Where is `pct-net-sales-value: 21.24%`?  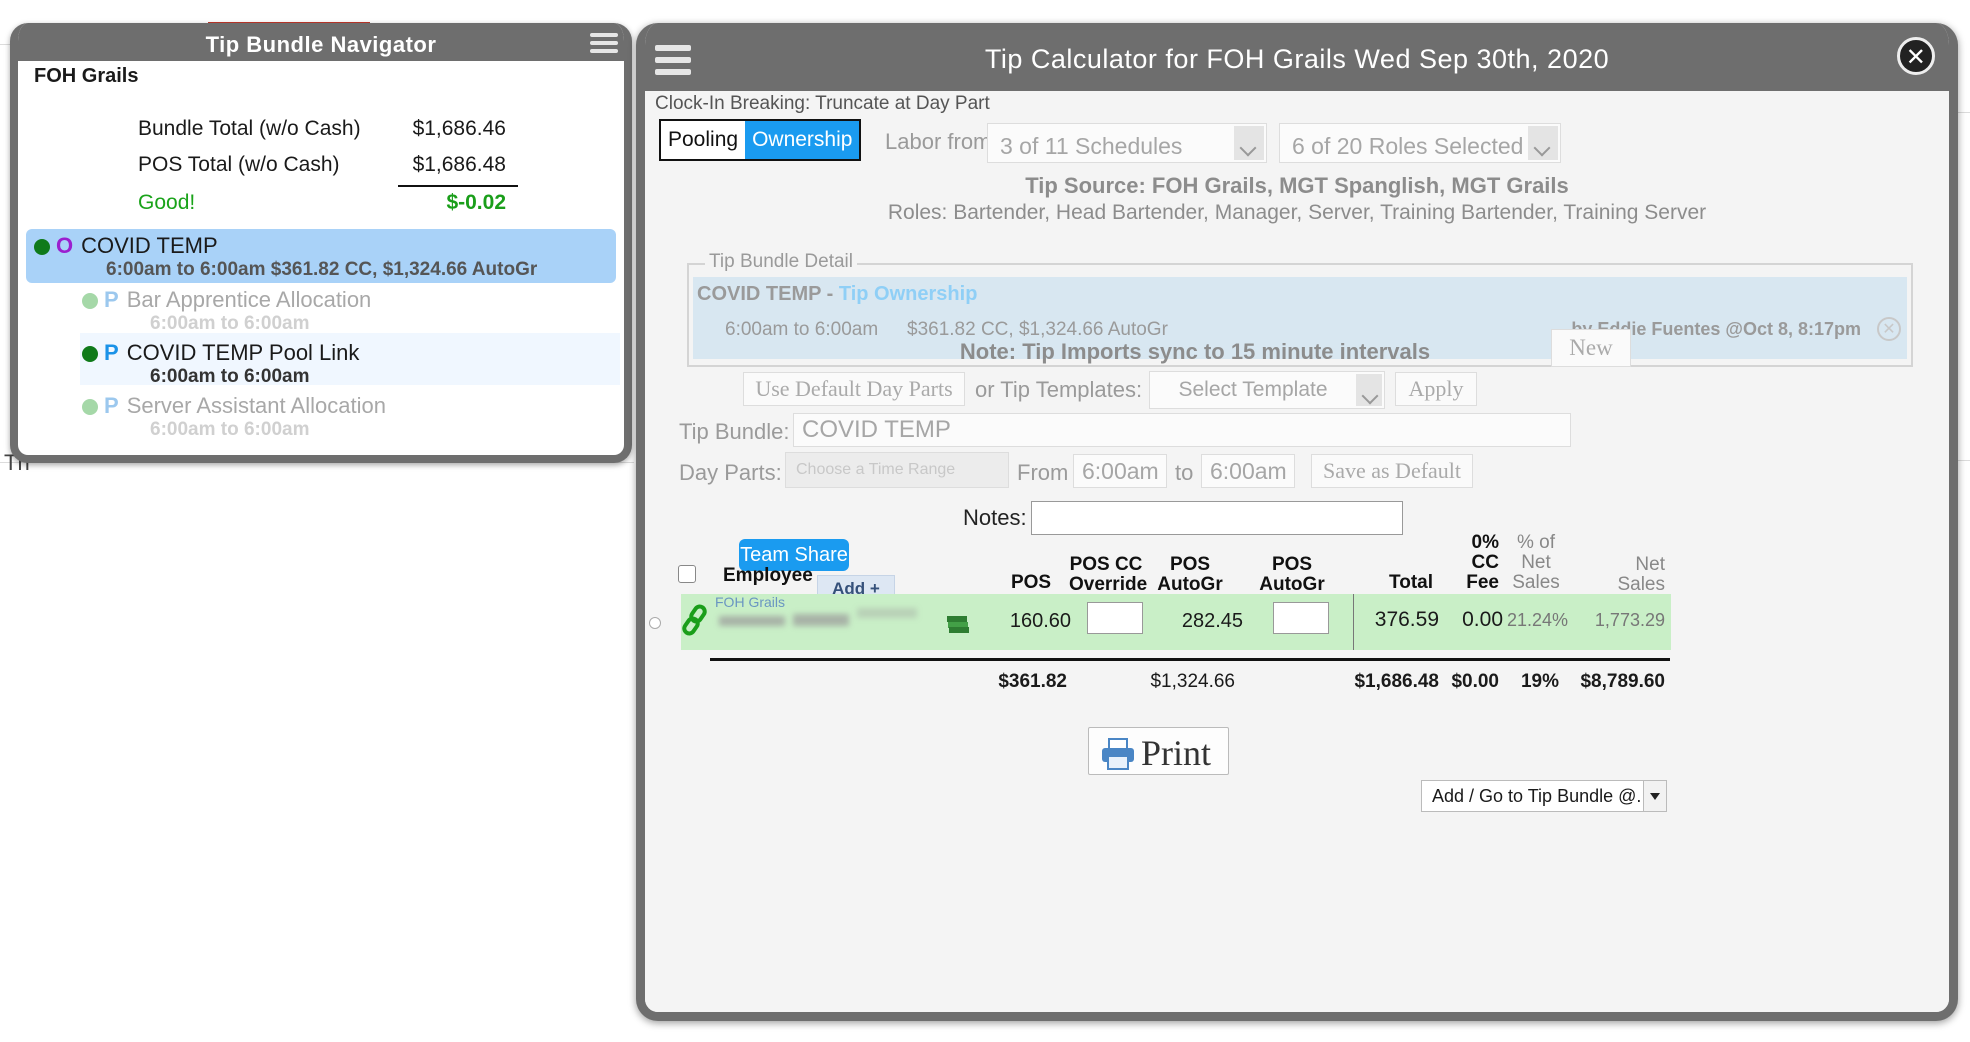 pct-net-sales-value: 21.24% is located at coordinates (1538, 620).